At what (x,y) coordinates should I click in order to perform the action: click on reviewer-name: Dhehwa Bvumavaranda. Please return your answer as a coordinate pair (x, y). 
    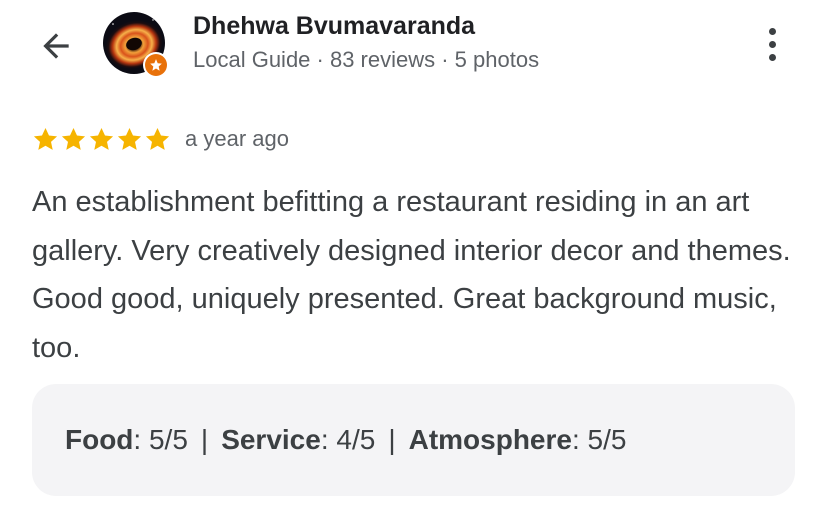
    Looking at the image, I should click on (334, 26).